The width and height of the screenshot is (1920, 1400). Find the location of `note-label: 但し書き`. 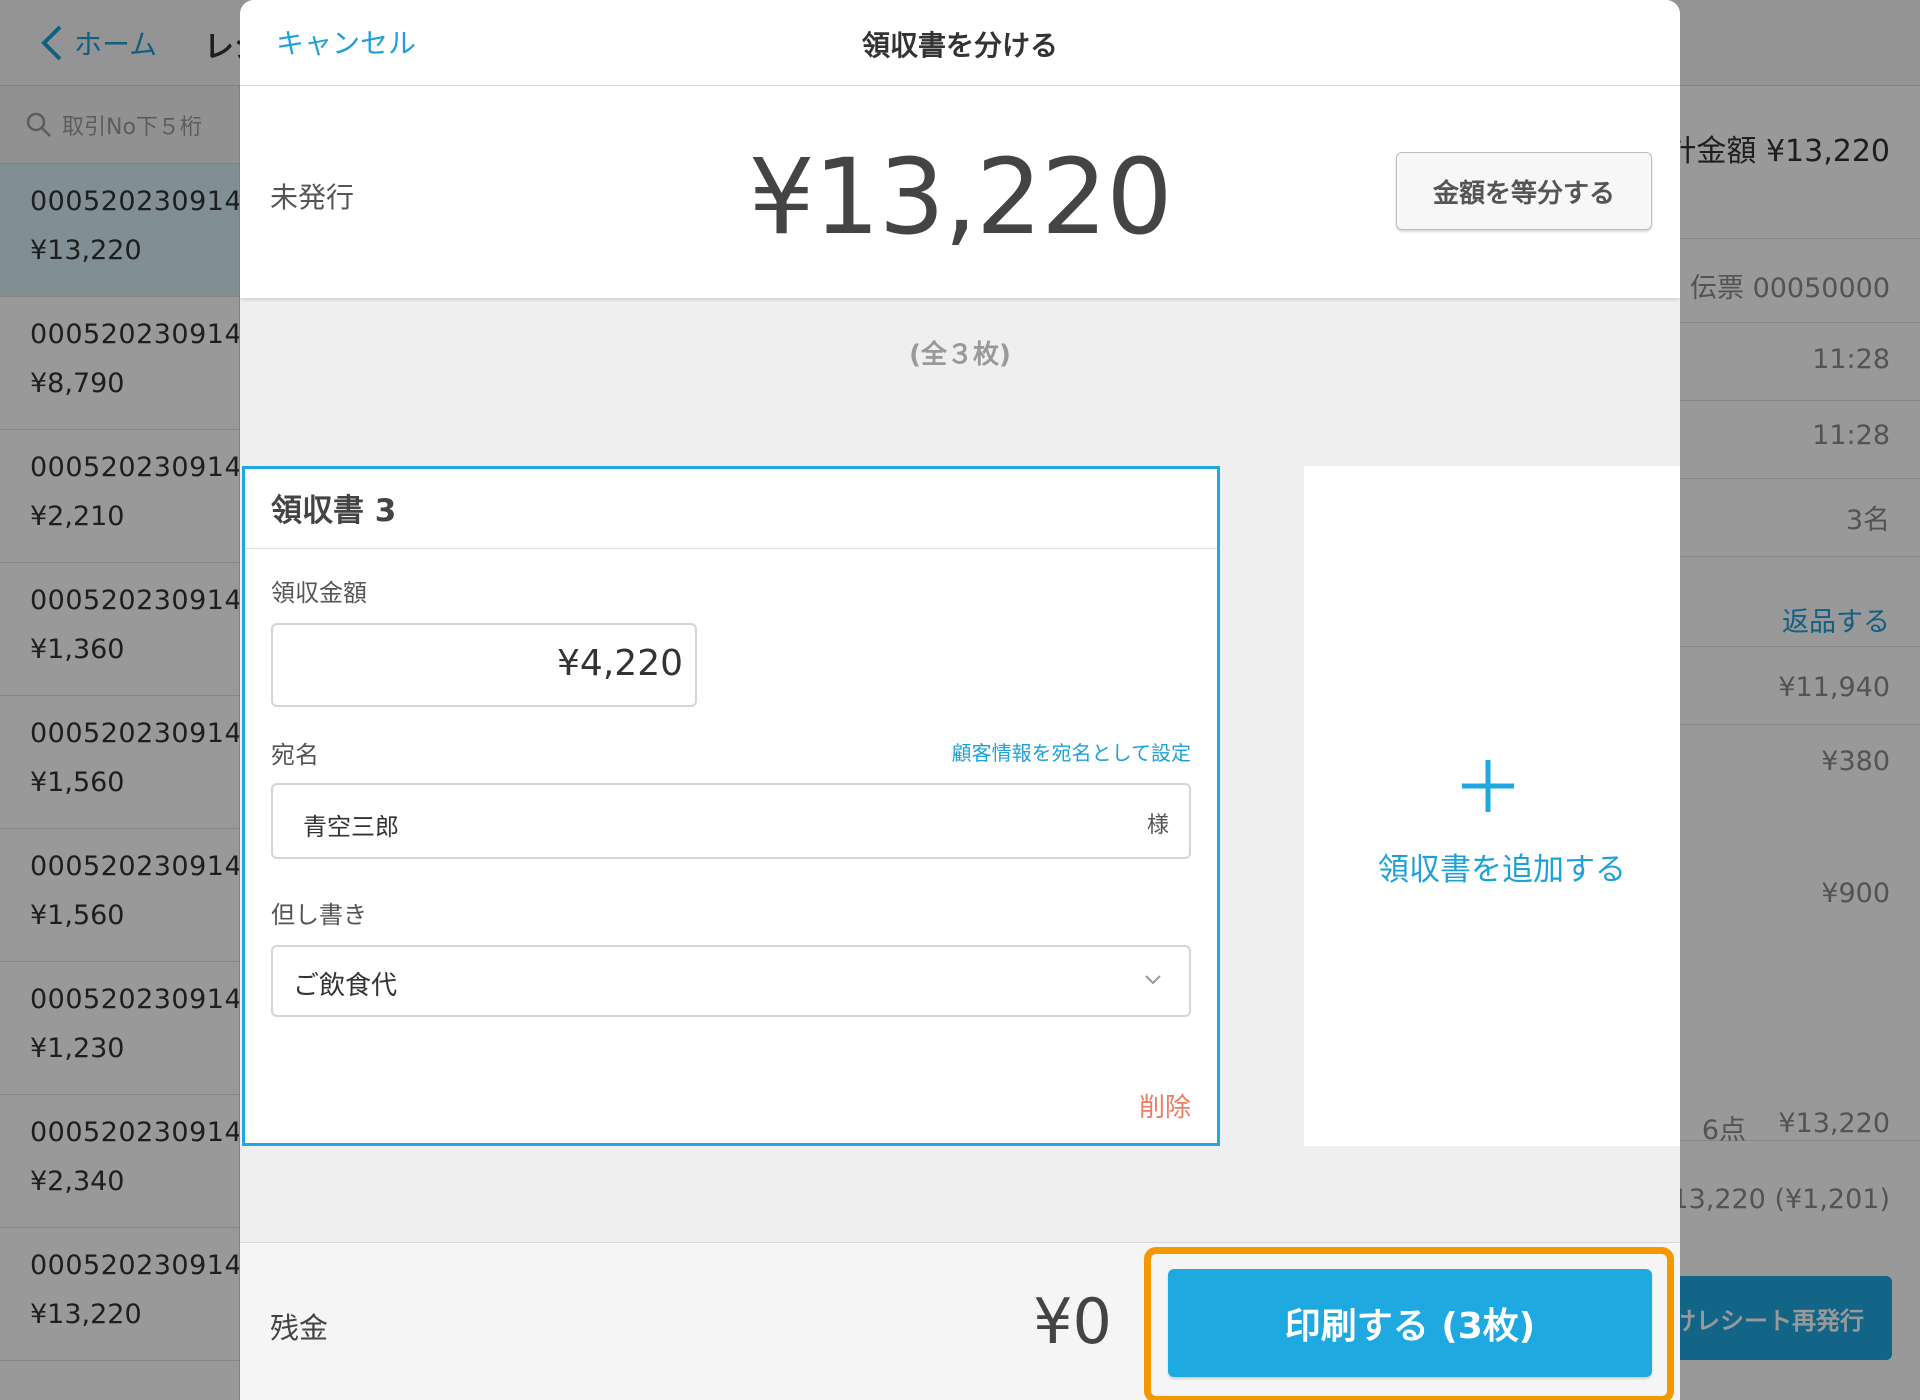

note-label: 但し書き is located at coordinates (319, 915).